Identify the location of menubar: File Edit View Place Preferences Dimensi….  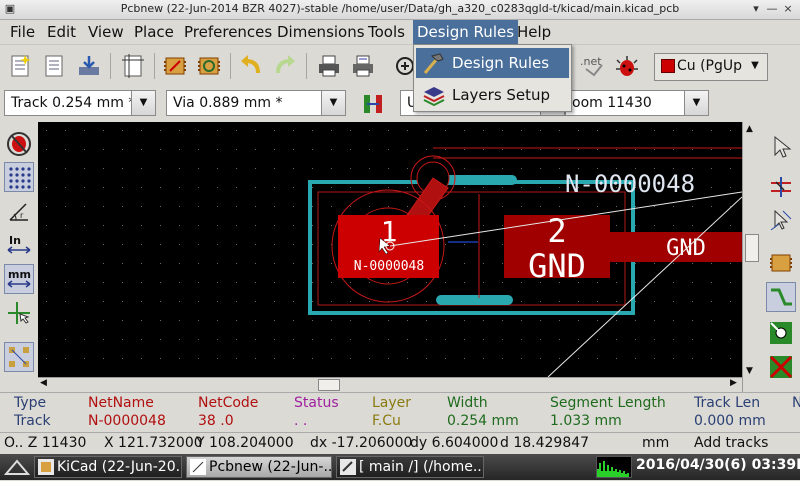
(400, 32).